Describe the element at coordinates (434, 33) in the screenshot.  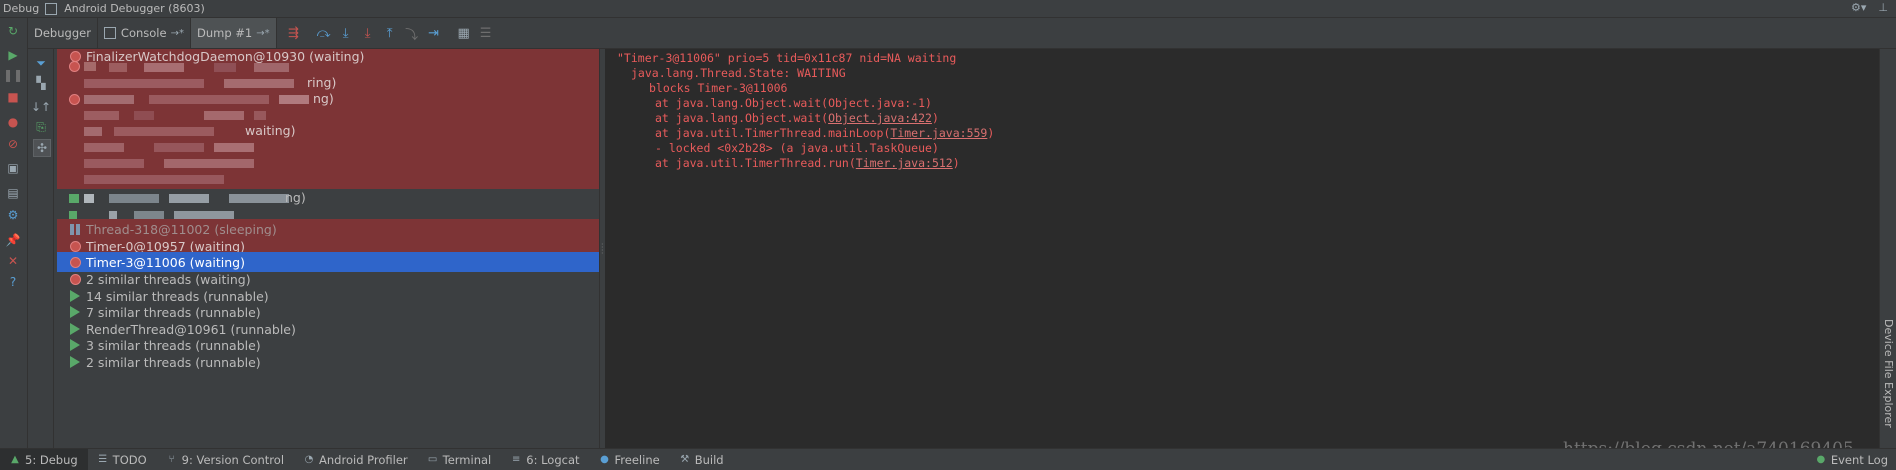
I see `run-to-cursor-icon: ⇥` at that location.